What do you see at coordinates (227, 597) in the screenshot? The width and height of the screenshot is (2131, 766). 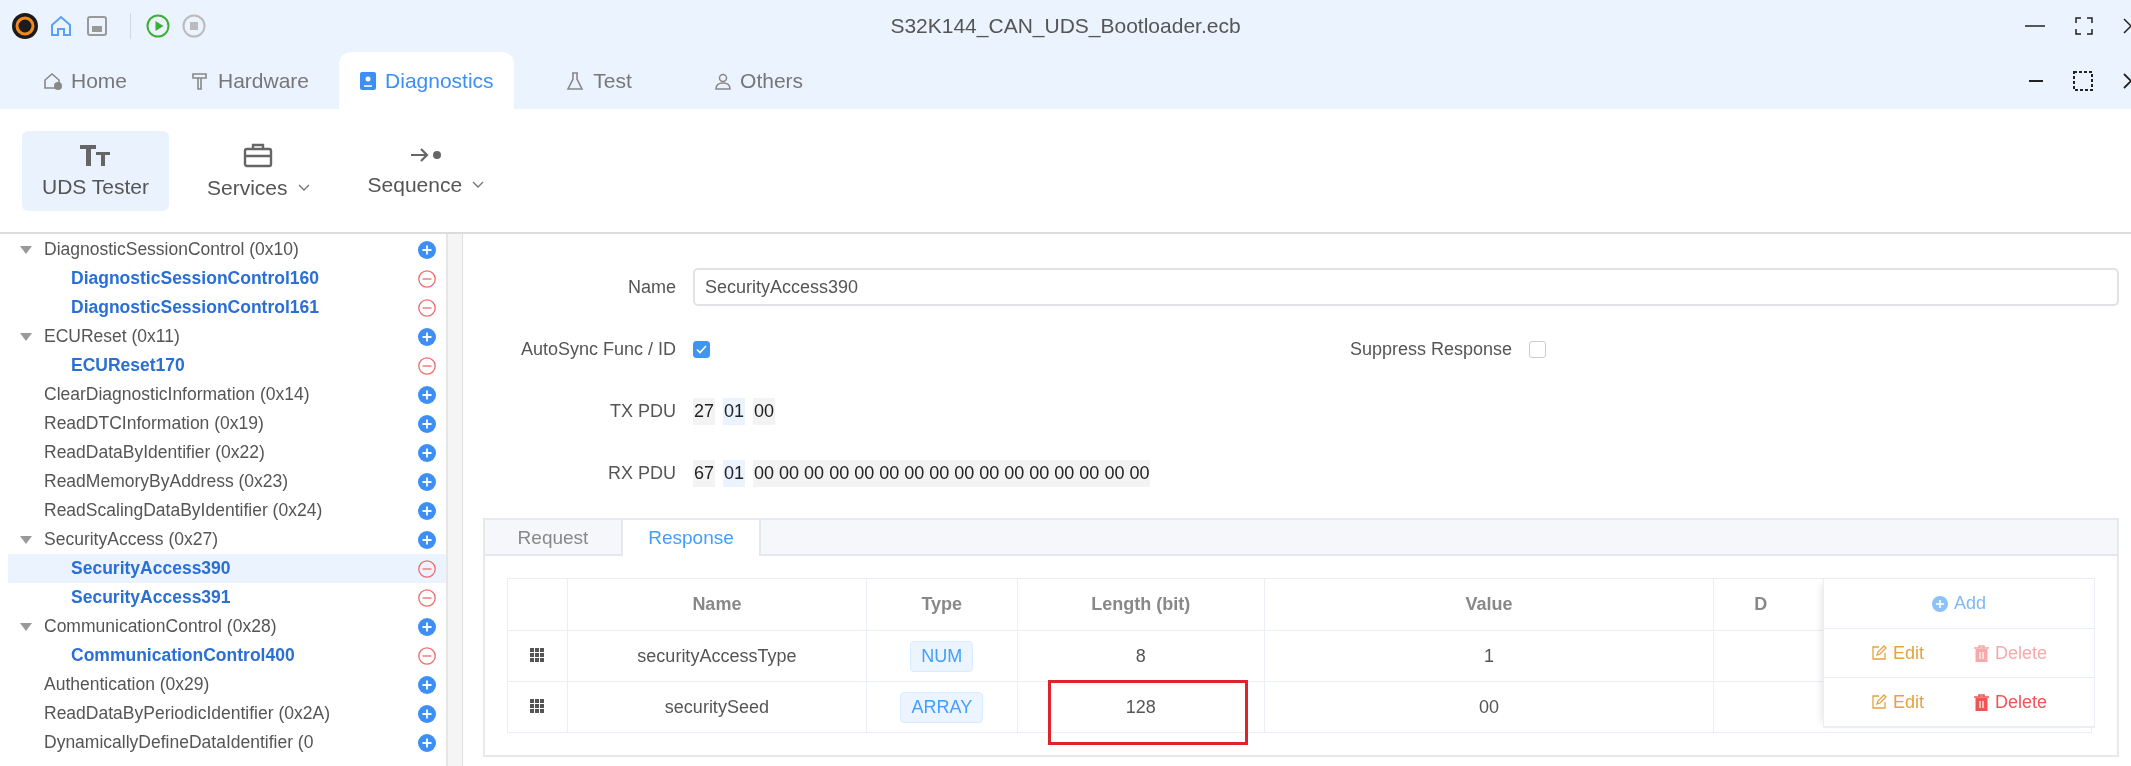 I see `tree-item: SecurityAccess391` at bounding box center [227, 597].